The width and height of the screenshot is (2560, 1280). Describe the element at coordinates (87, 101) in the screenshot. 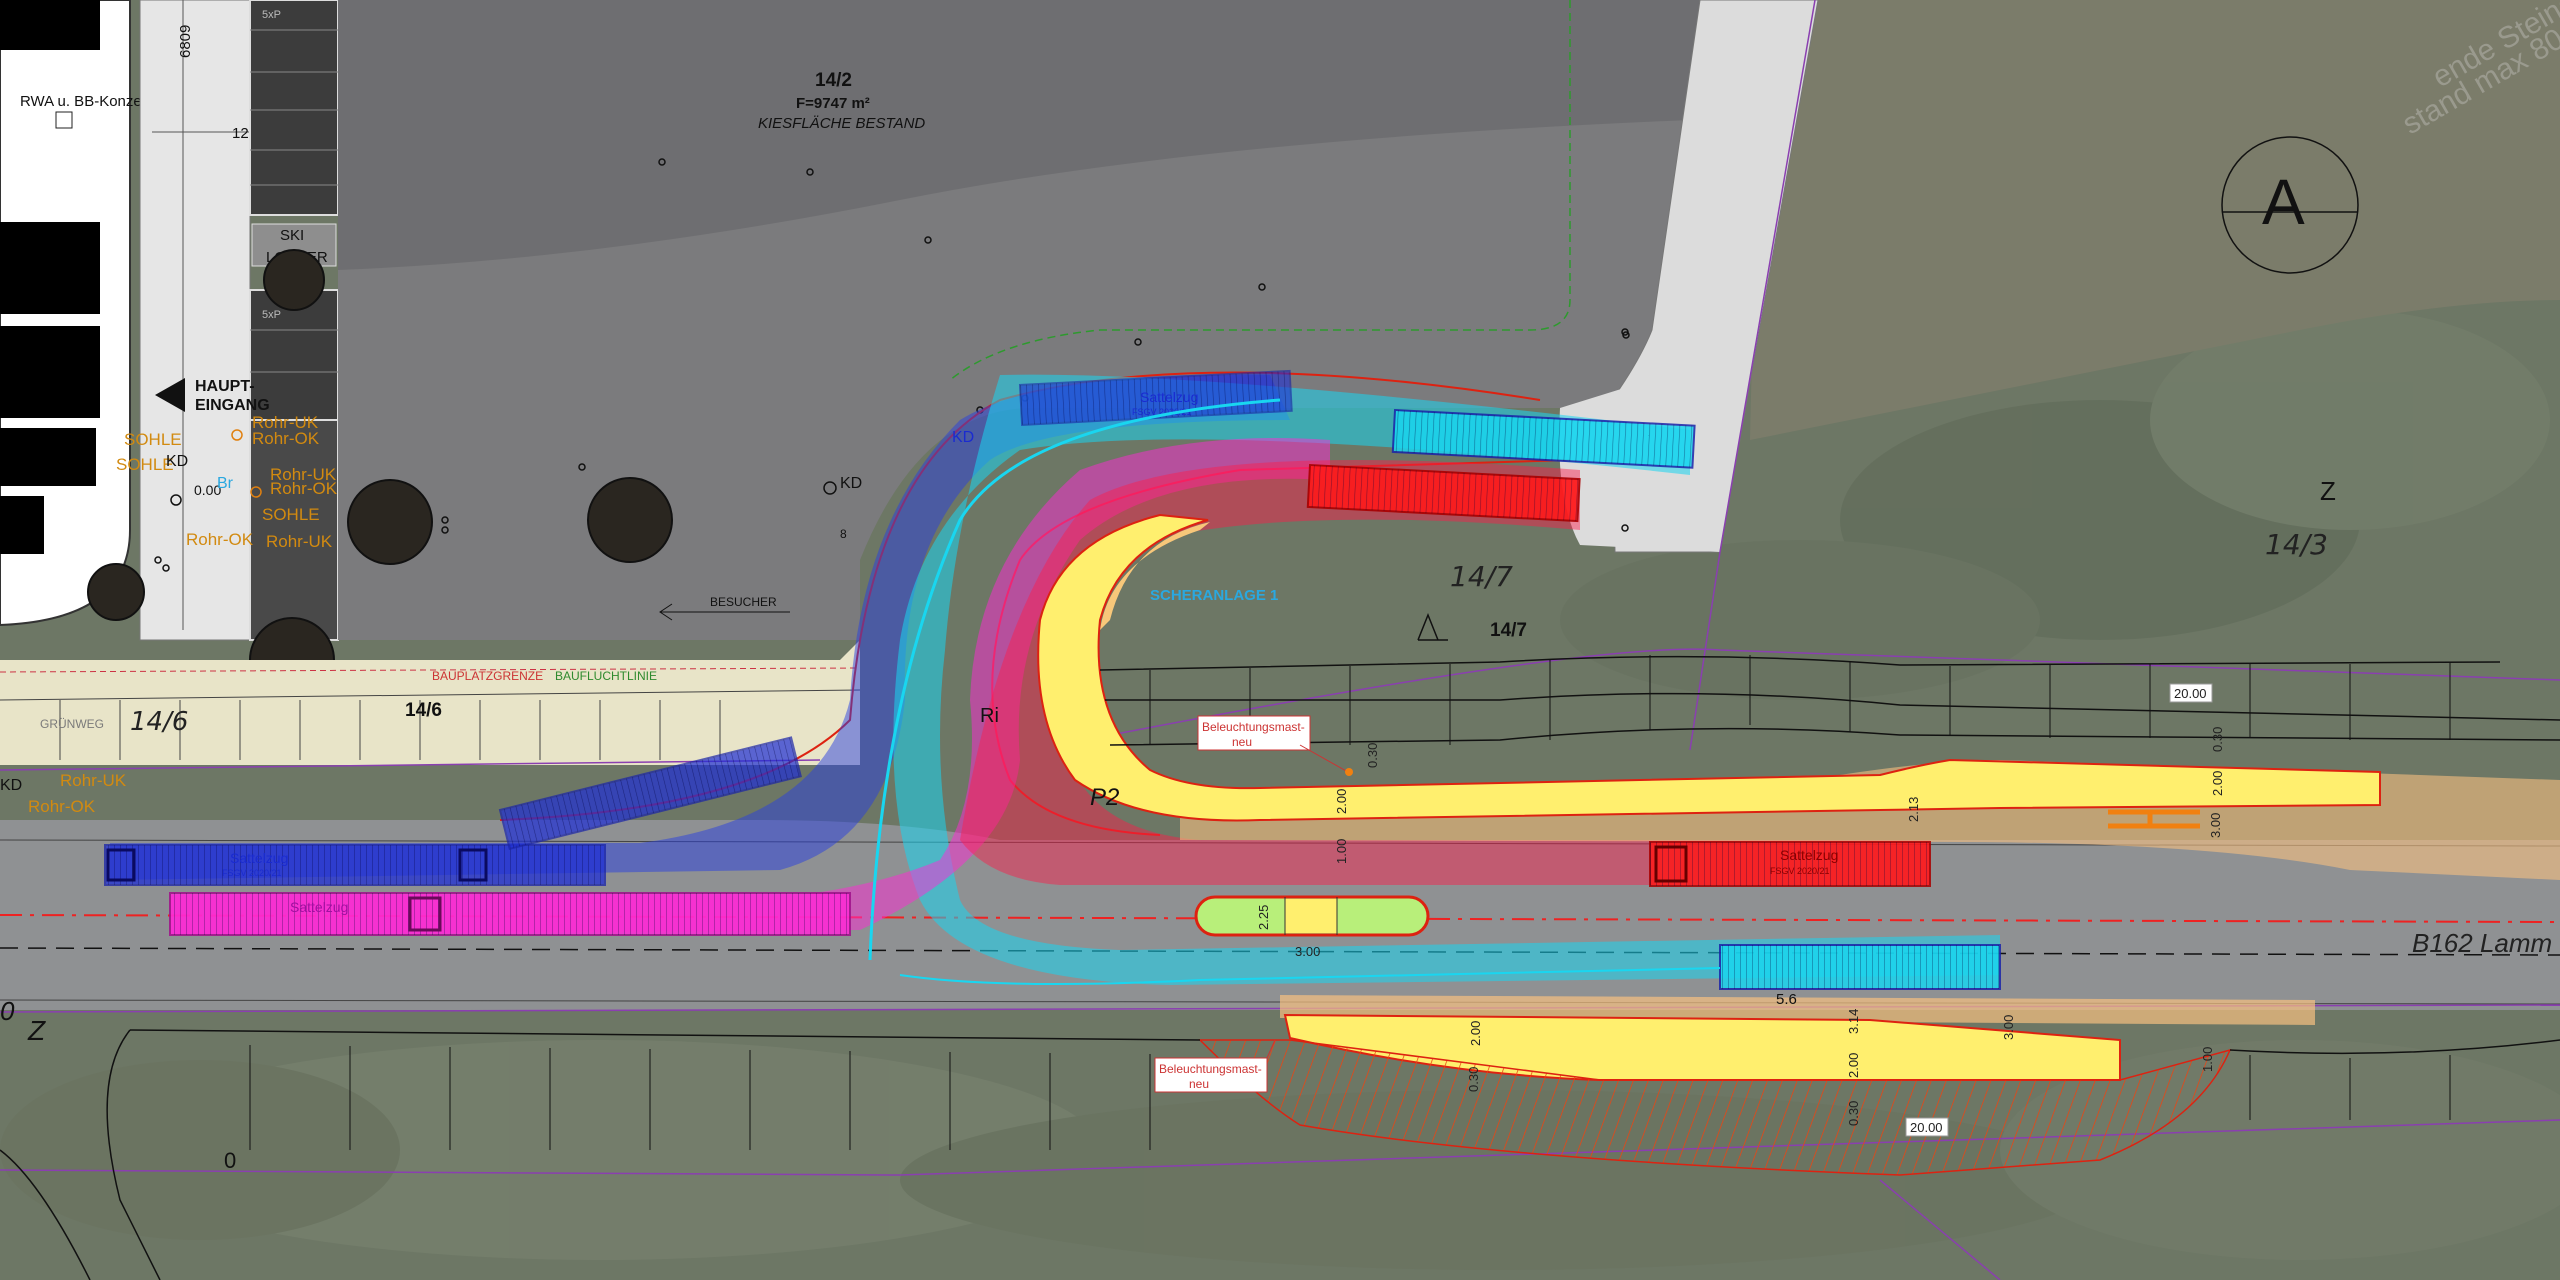

I see `rwa-label: RWA u. BB-Konzept` at that location.